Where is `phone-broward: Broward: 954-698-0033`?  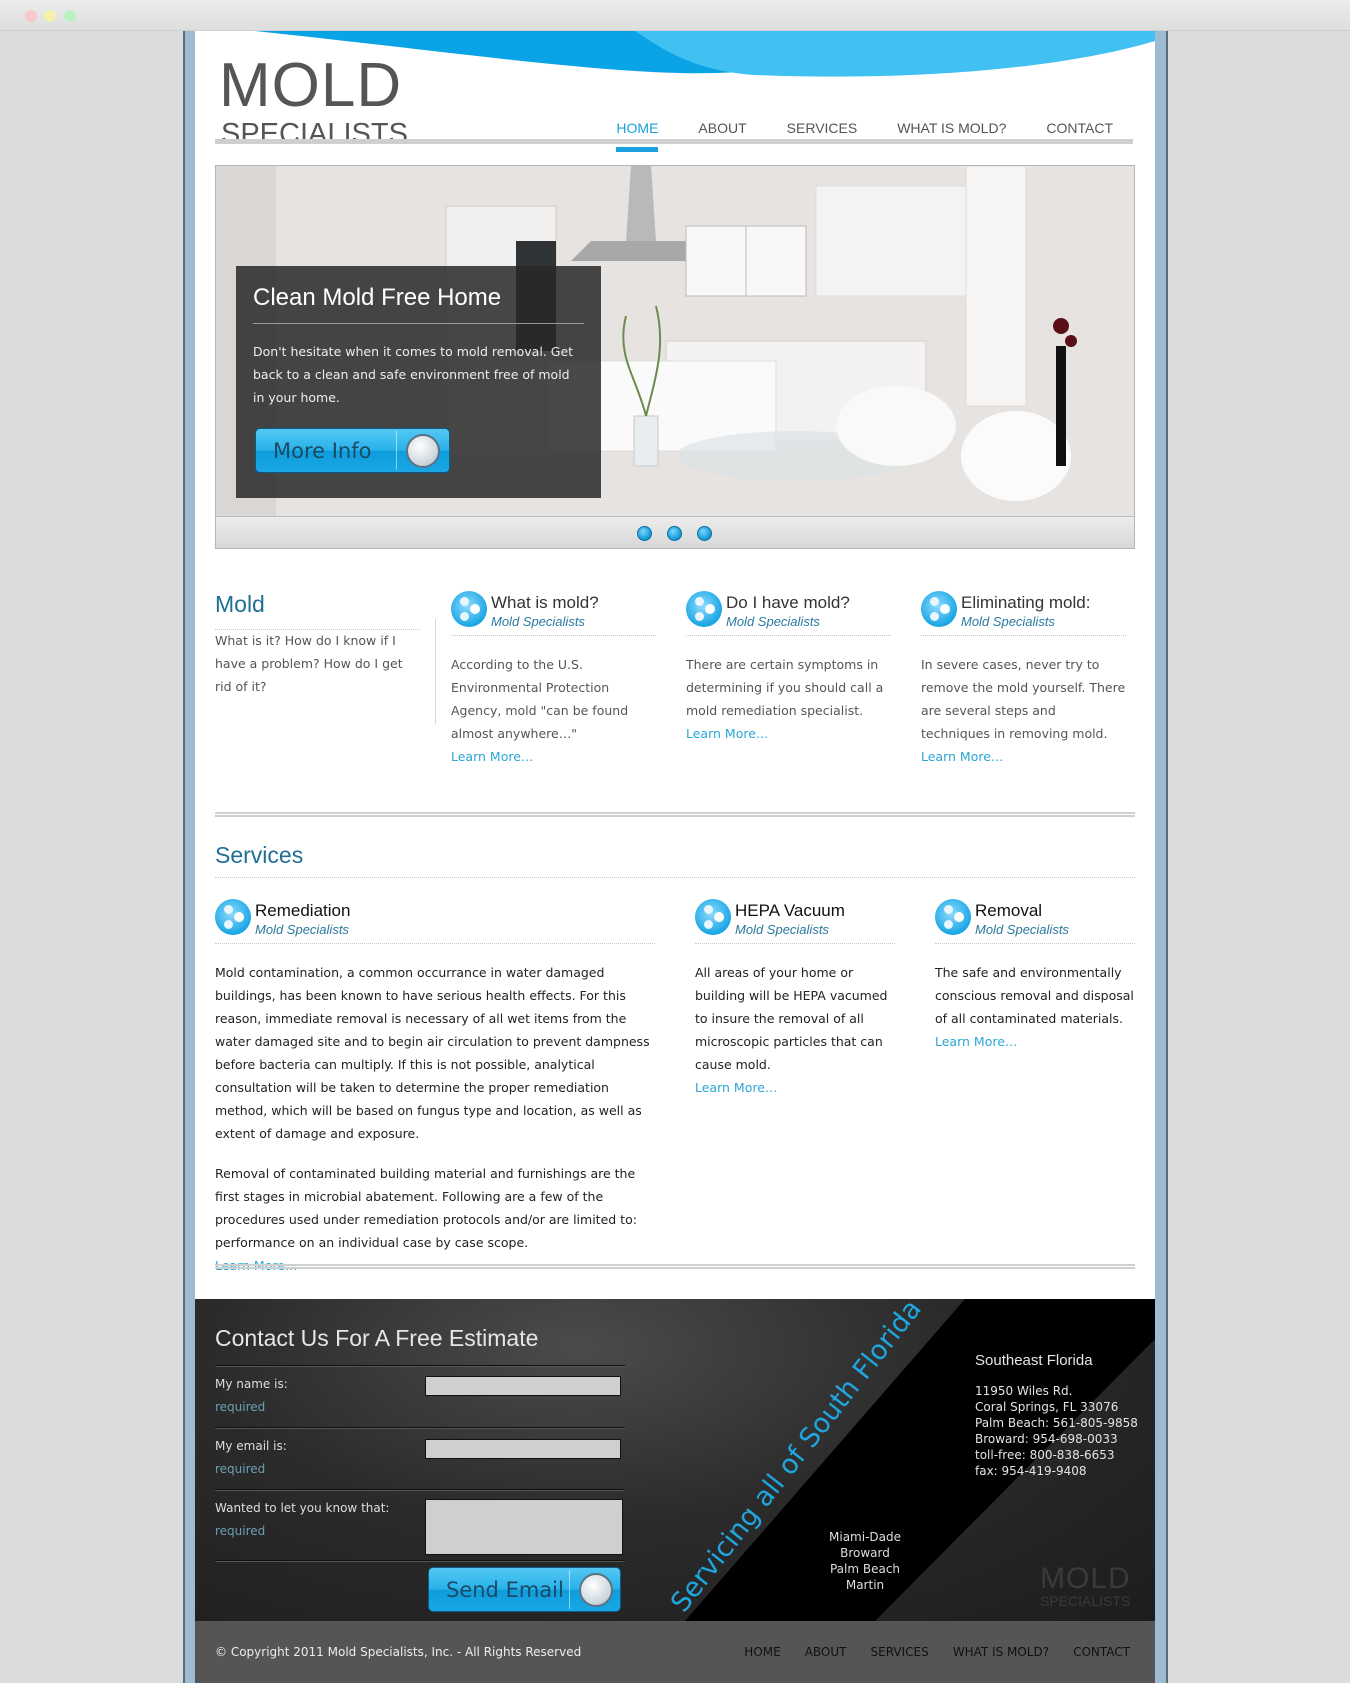 phone-broward: Broward: 954-698-0033 is located at coordinates (1046, 1439).